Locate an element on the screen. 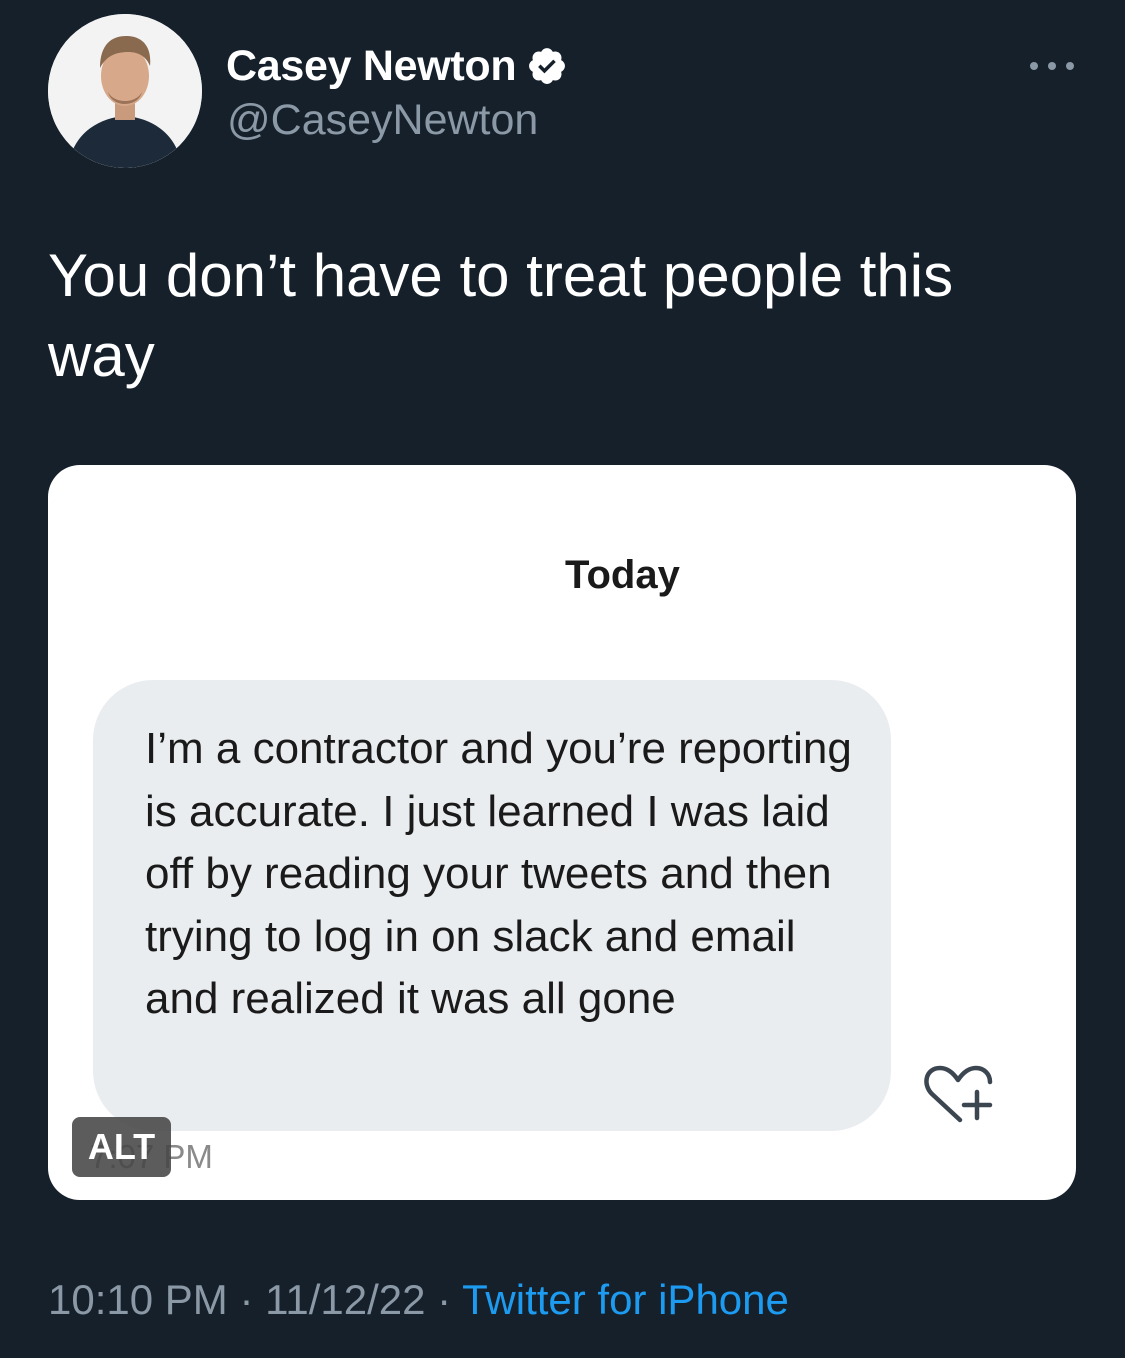 This screenshot has width=1125, height=1358. tweet-time: 10:10 PM is located at coordinates (138, 1299).